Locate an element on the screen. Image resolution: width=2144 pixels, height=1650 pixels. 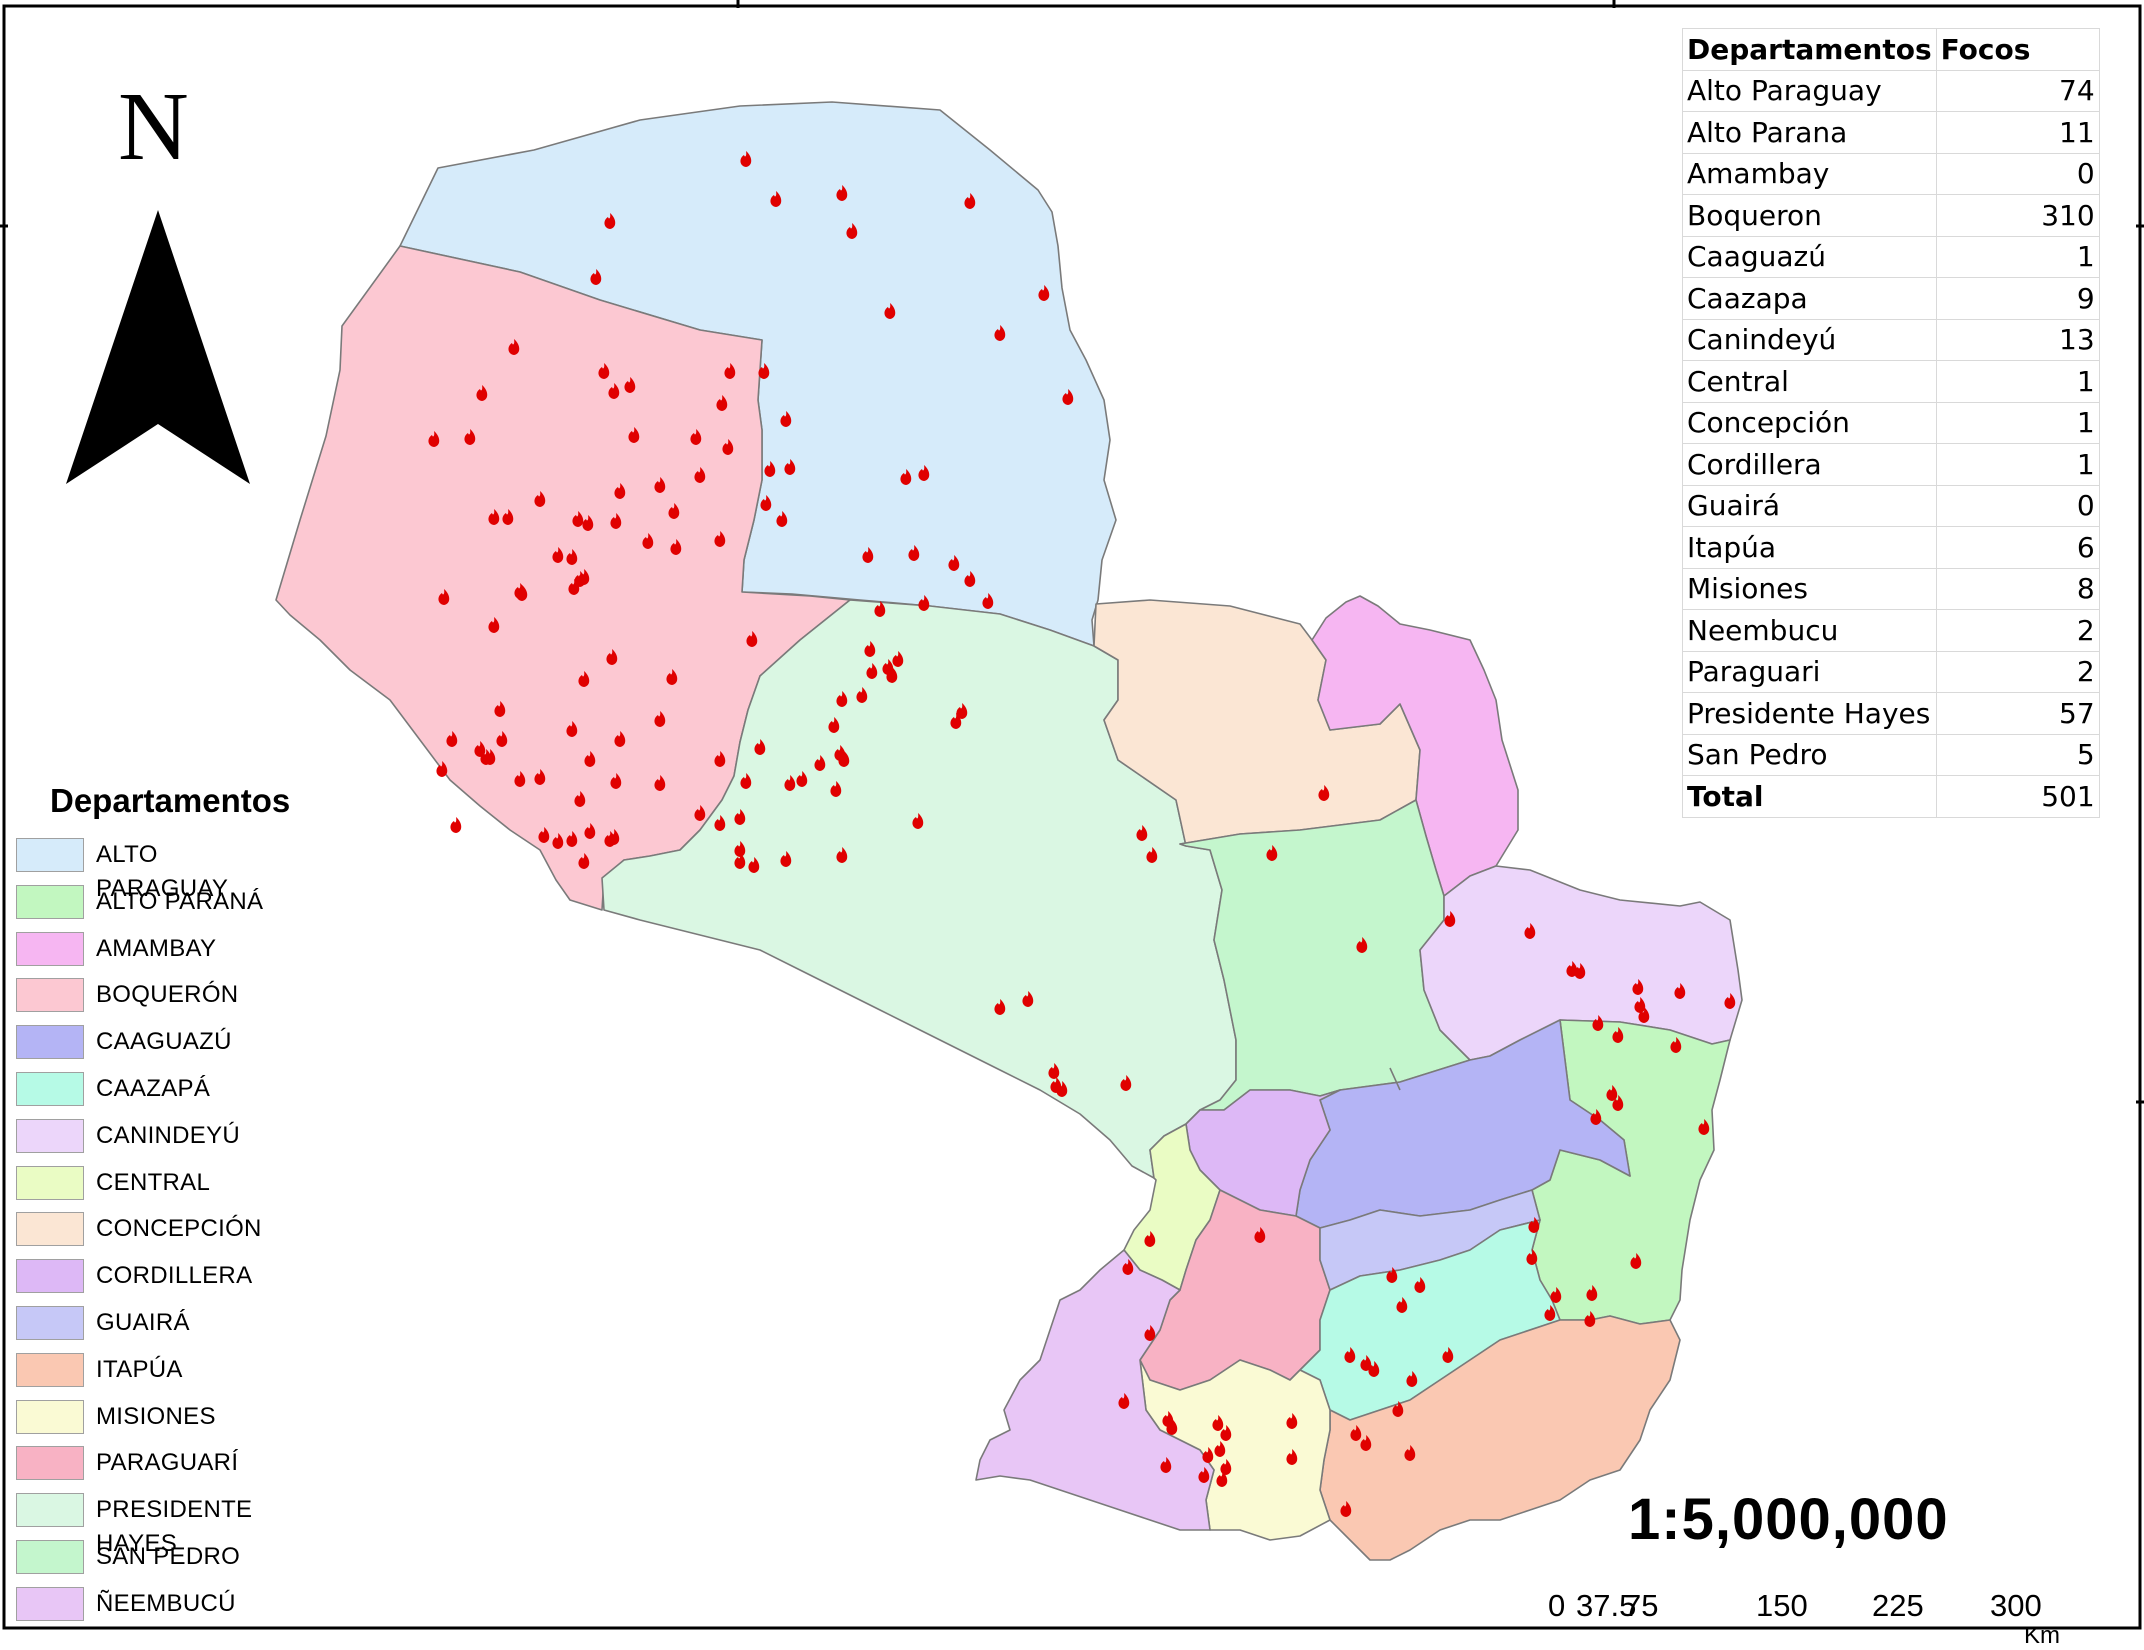
legend-label: ALTO PARANÁ is located at coordinates (180, 901).